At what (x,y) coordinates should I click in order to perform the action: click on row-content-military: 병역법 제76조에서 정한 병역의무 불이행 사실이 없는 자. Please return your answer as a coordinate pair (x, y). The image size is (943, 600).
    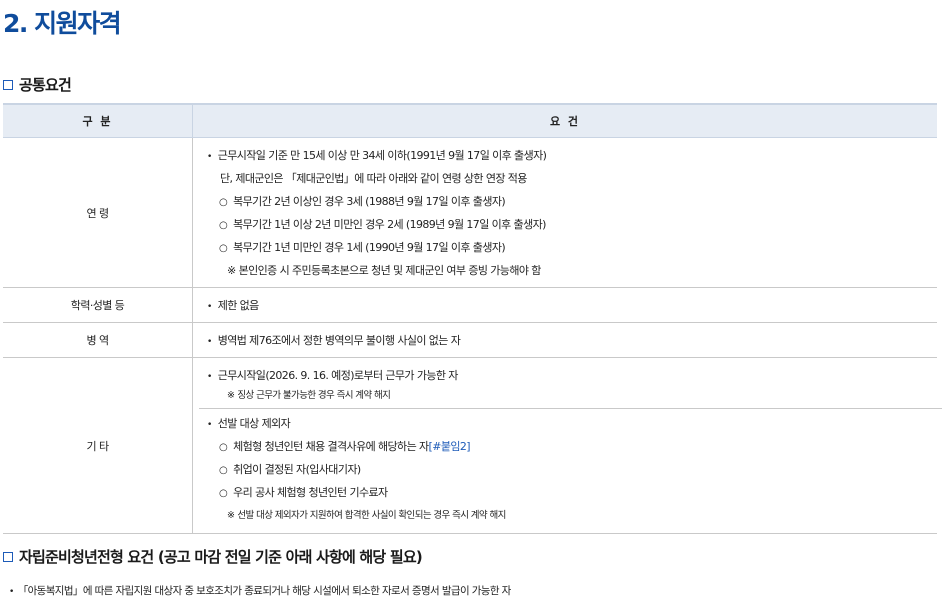
    Looking at the image, I should click on (564, 340).